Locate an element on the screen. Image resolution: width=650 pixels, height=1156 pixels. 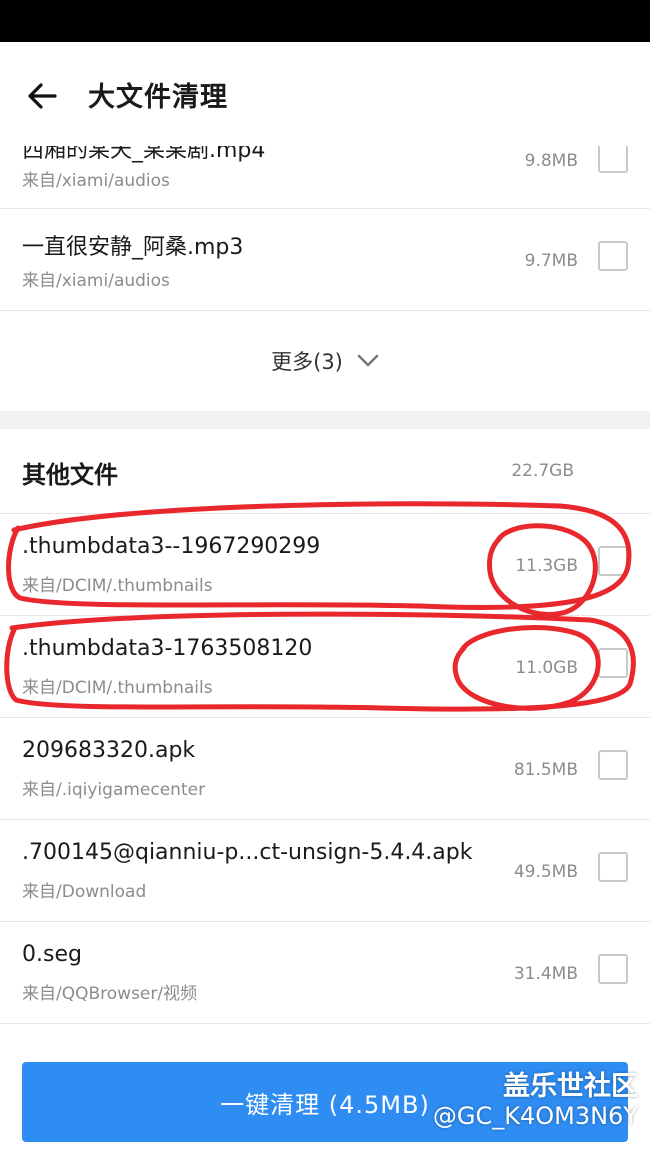
show-more-button: 更多(3) is located at coordinates (325, 361).